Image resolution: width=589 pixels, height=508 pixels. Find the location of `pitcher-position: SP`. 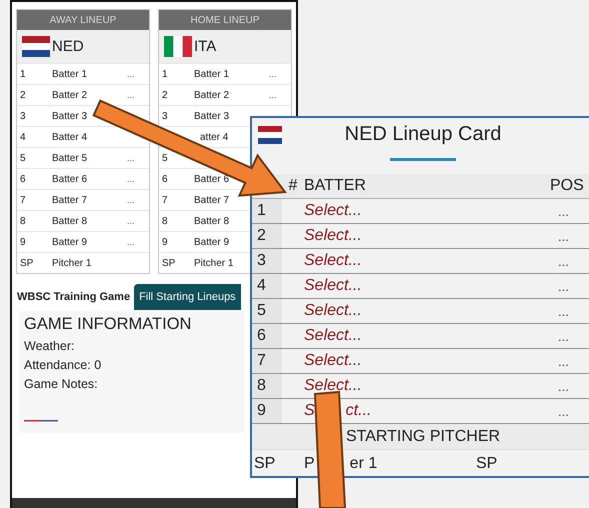

pitcher-position: SP is located at coordinates (487, 464).